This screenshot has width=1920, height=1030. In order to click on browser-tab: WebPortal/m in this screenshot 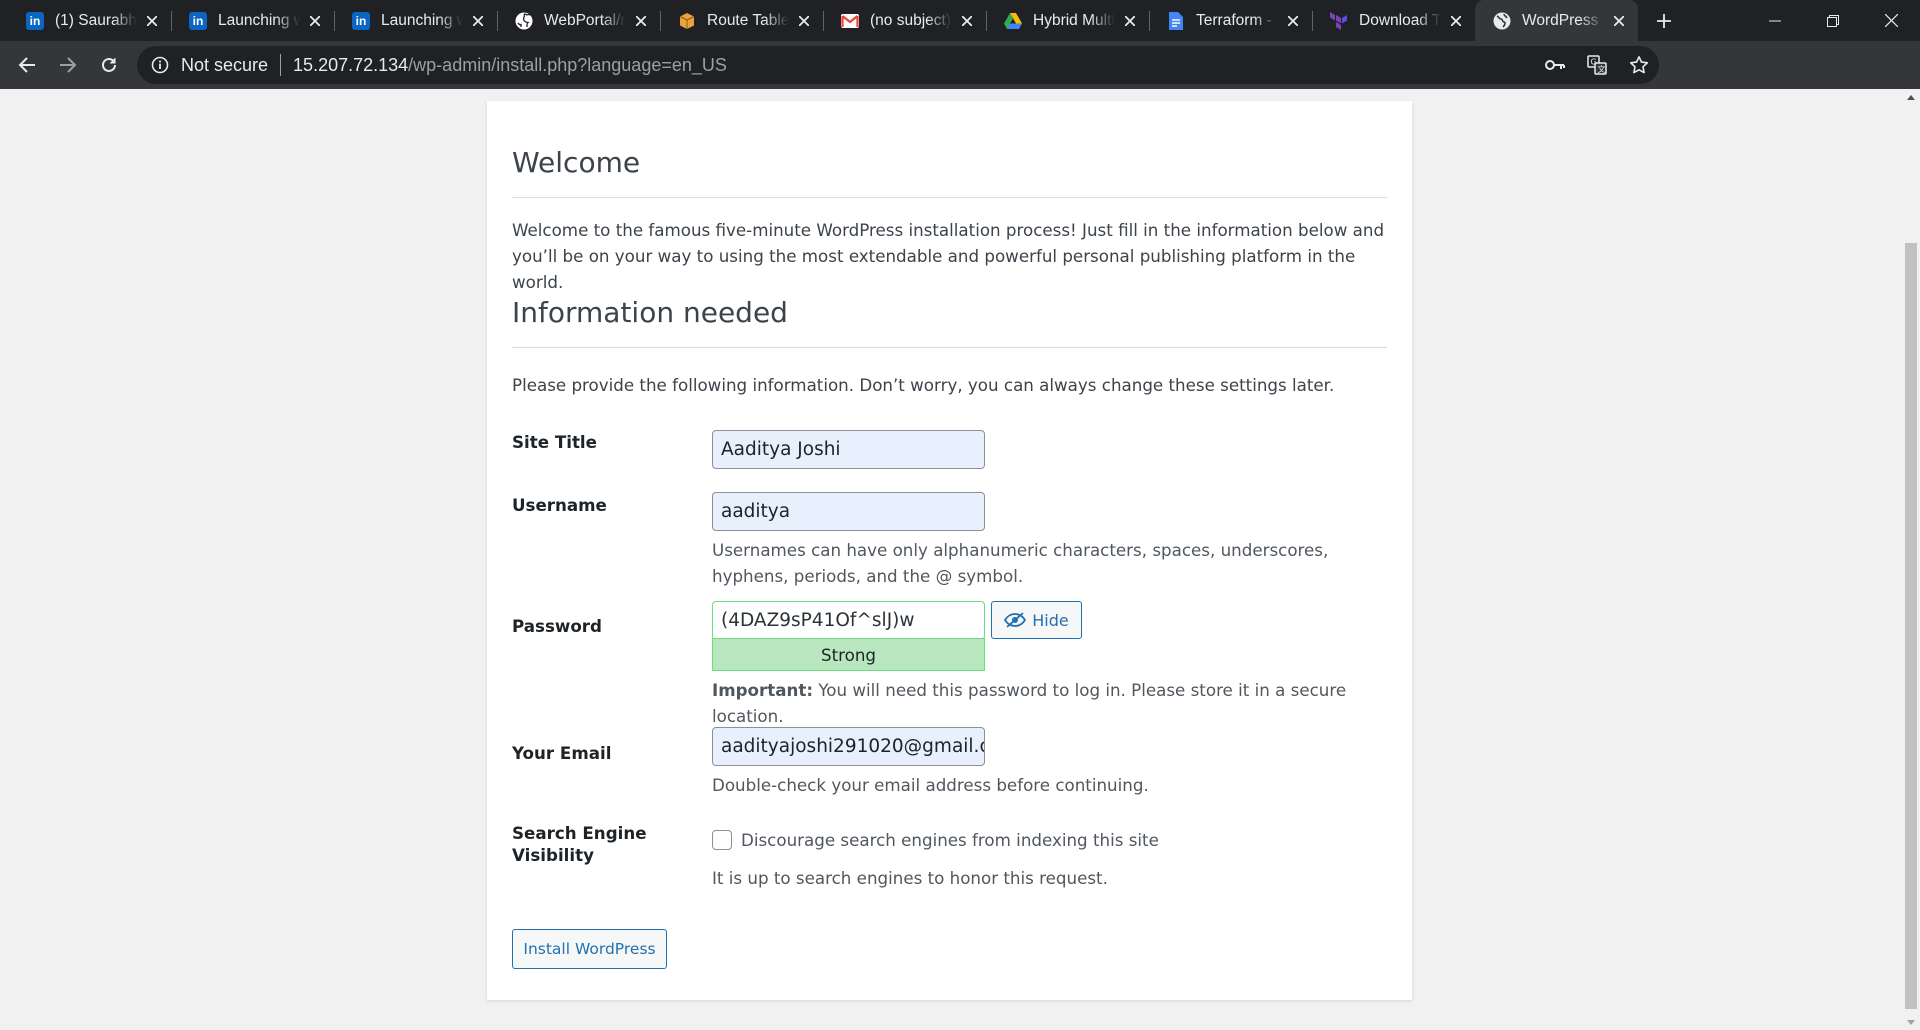, I will do `click(578, 20)`.